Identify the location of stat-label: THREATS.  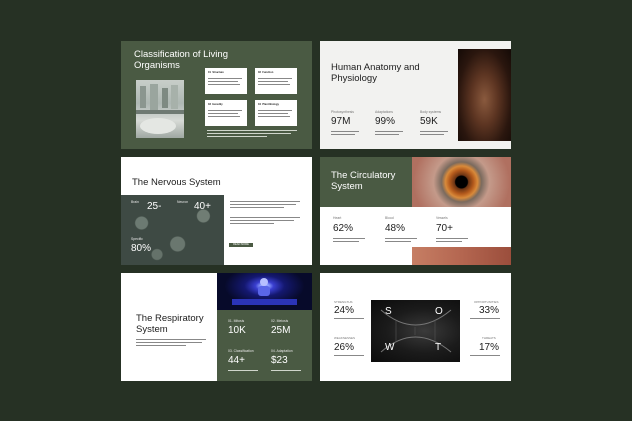
(489, 338).